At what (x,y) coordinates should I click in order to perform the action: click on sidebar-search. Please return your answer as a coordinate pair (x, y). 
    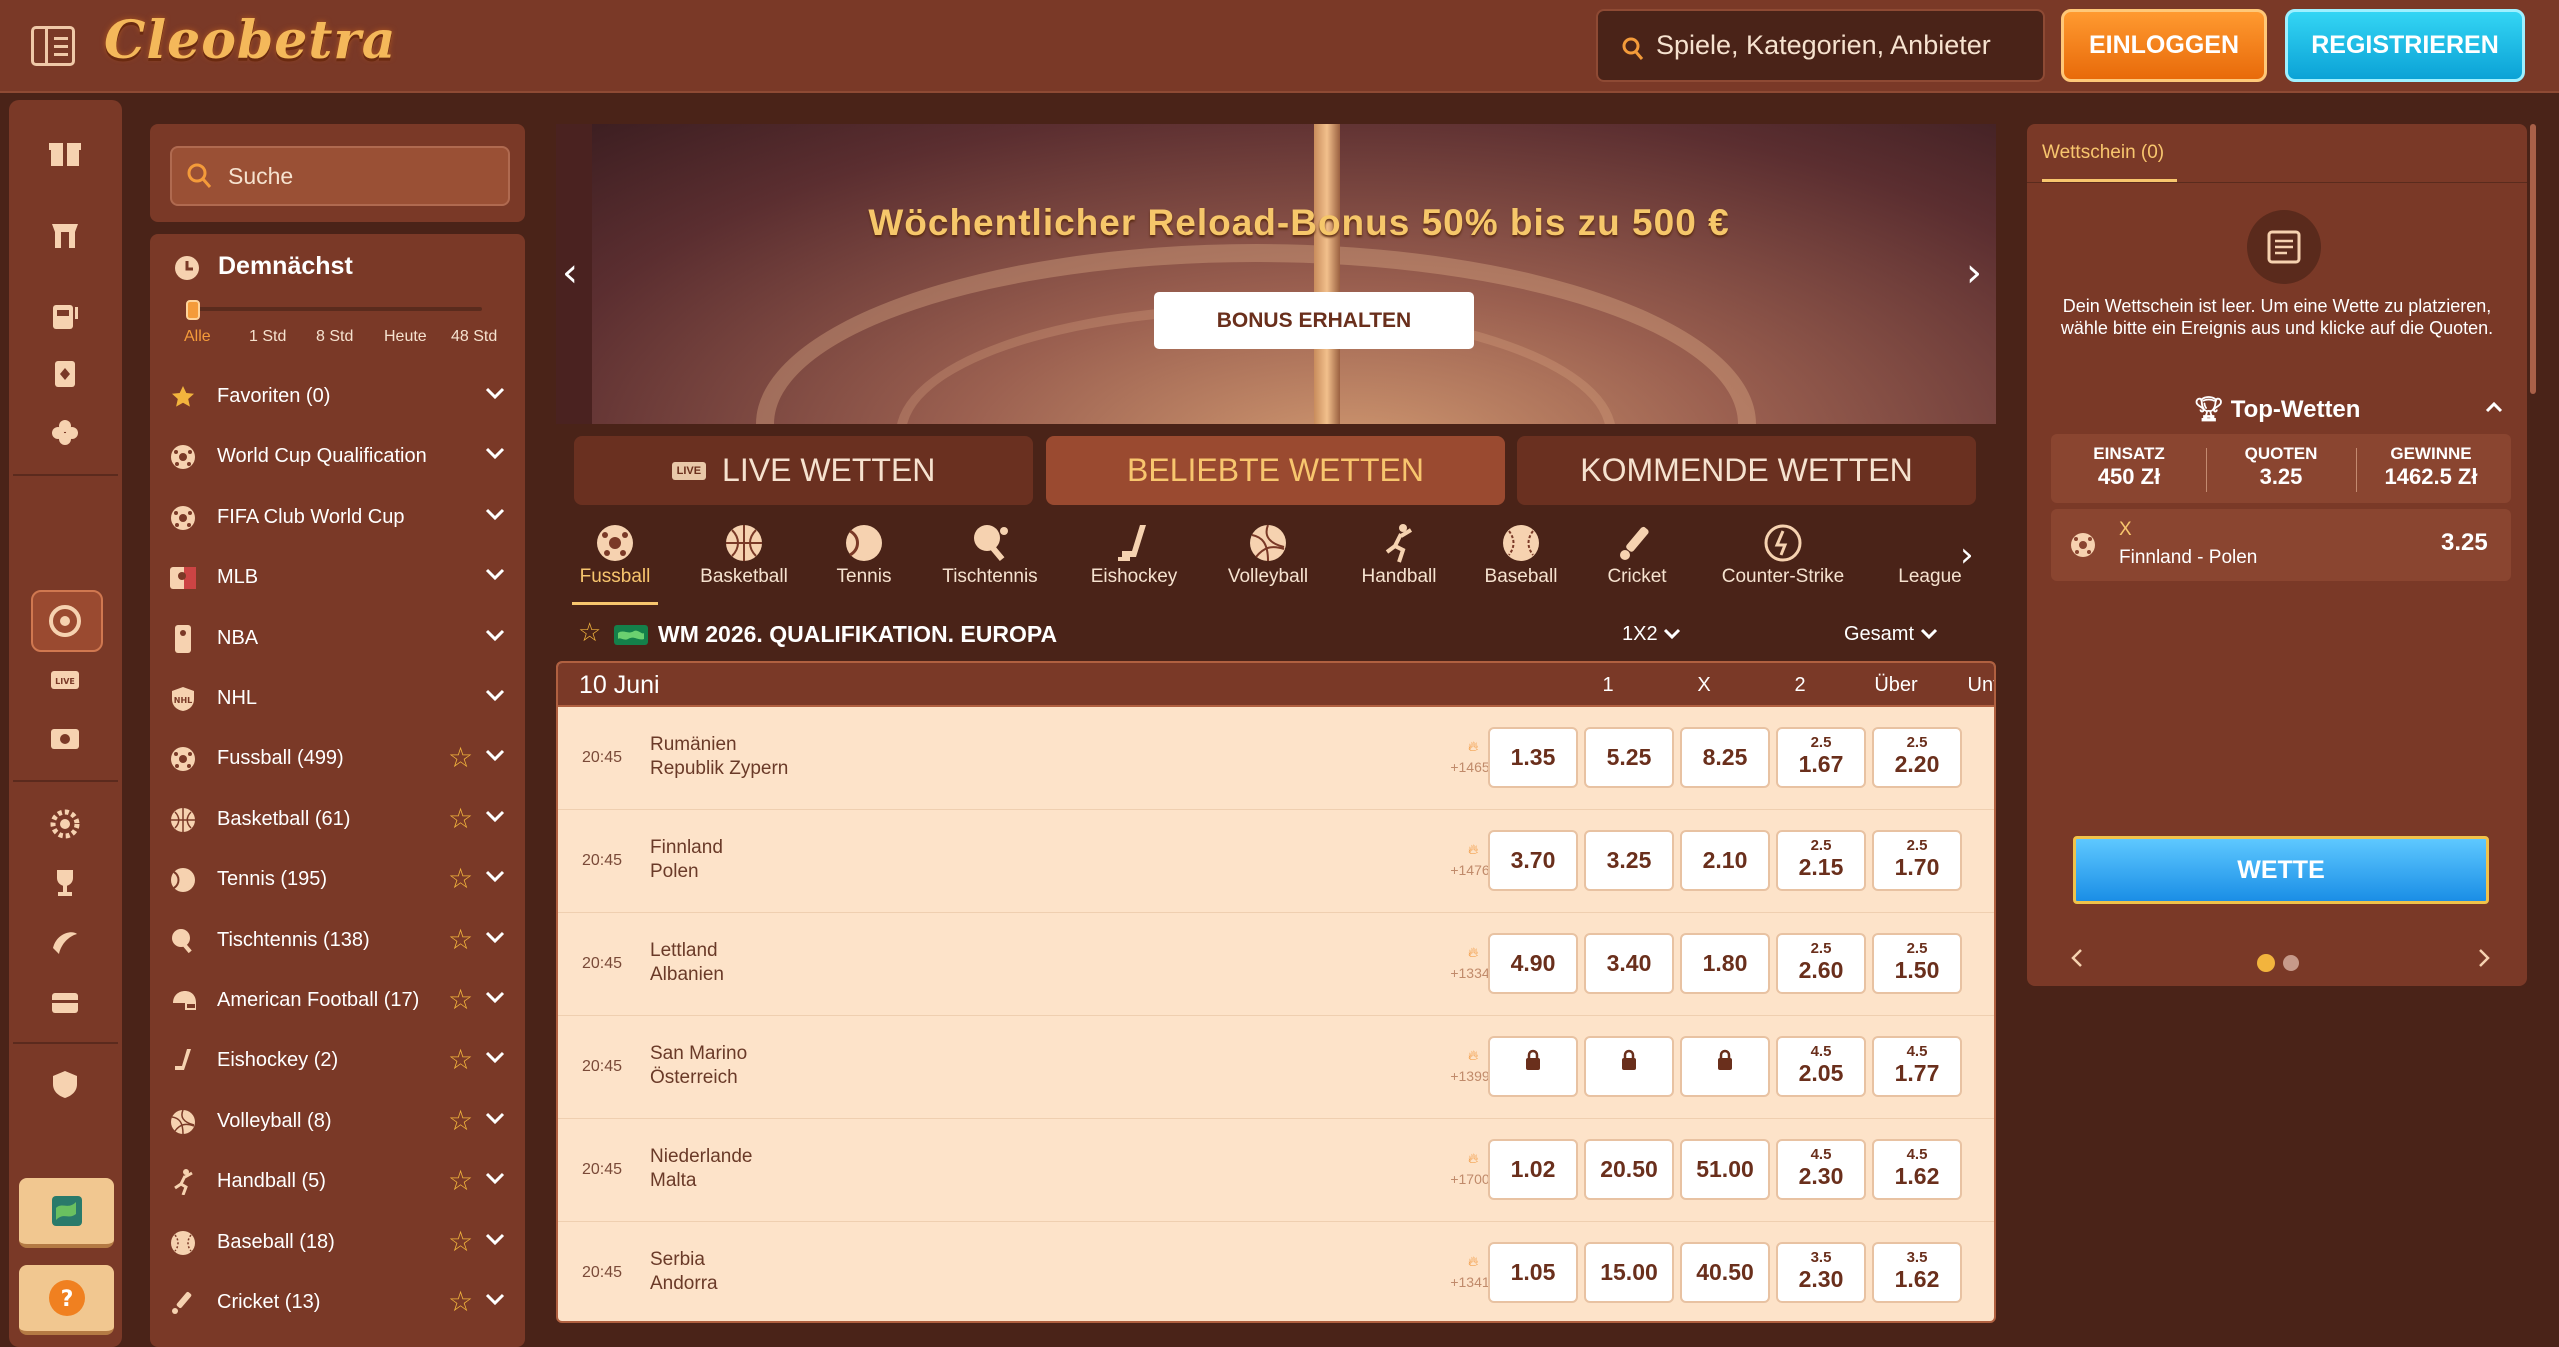
    Looking at the image, I should click on (340, 176).